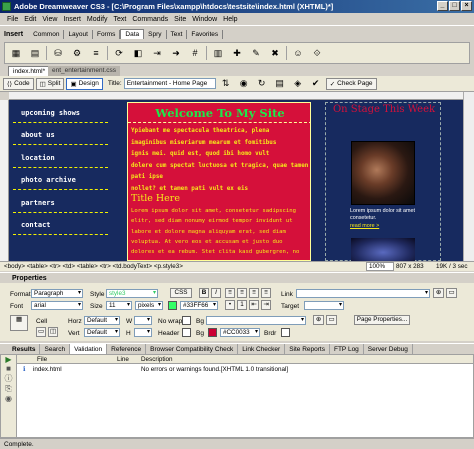 The image size is (474, 449). Describe the element at coordinates (216, 293) in the screenshot. I see `italic-button: I` at that location.